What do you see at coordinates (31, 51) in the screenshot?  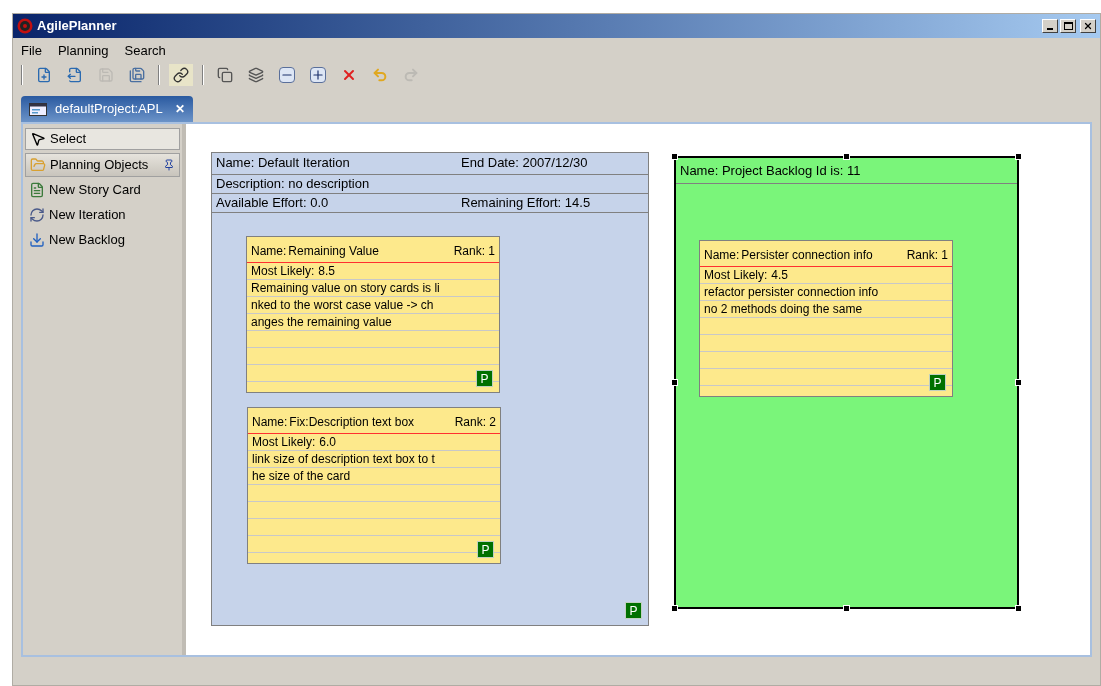 I see `menu-item: File` at bounding box center [31, 51].